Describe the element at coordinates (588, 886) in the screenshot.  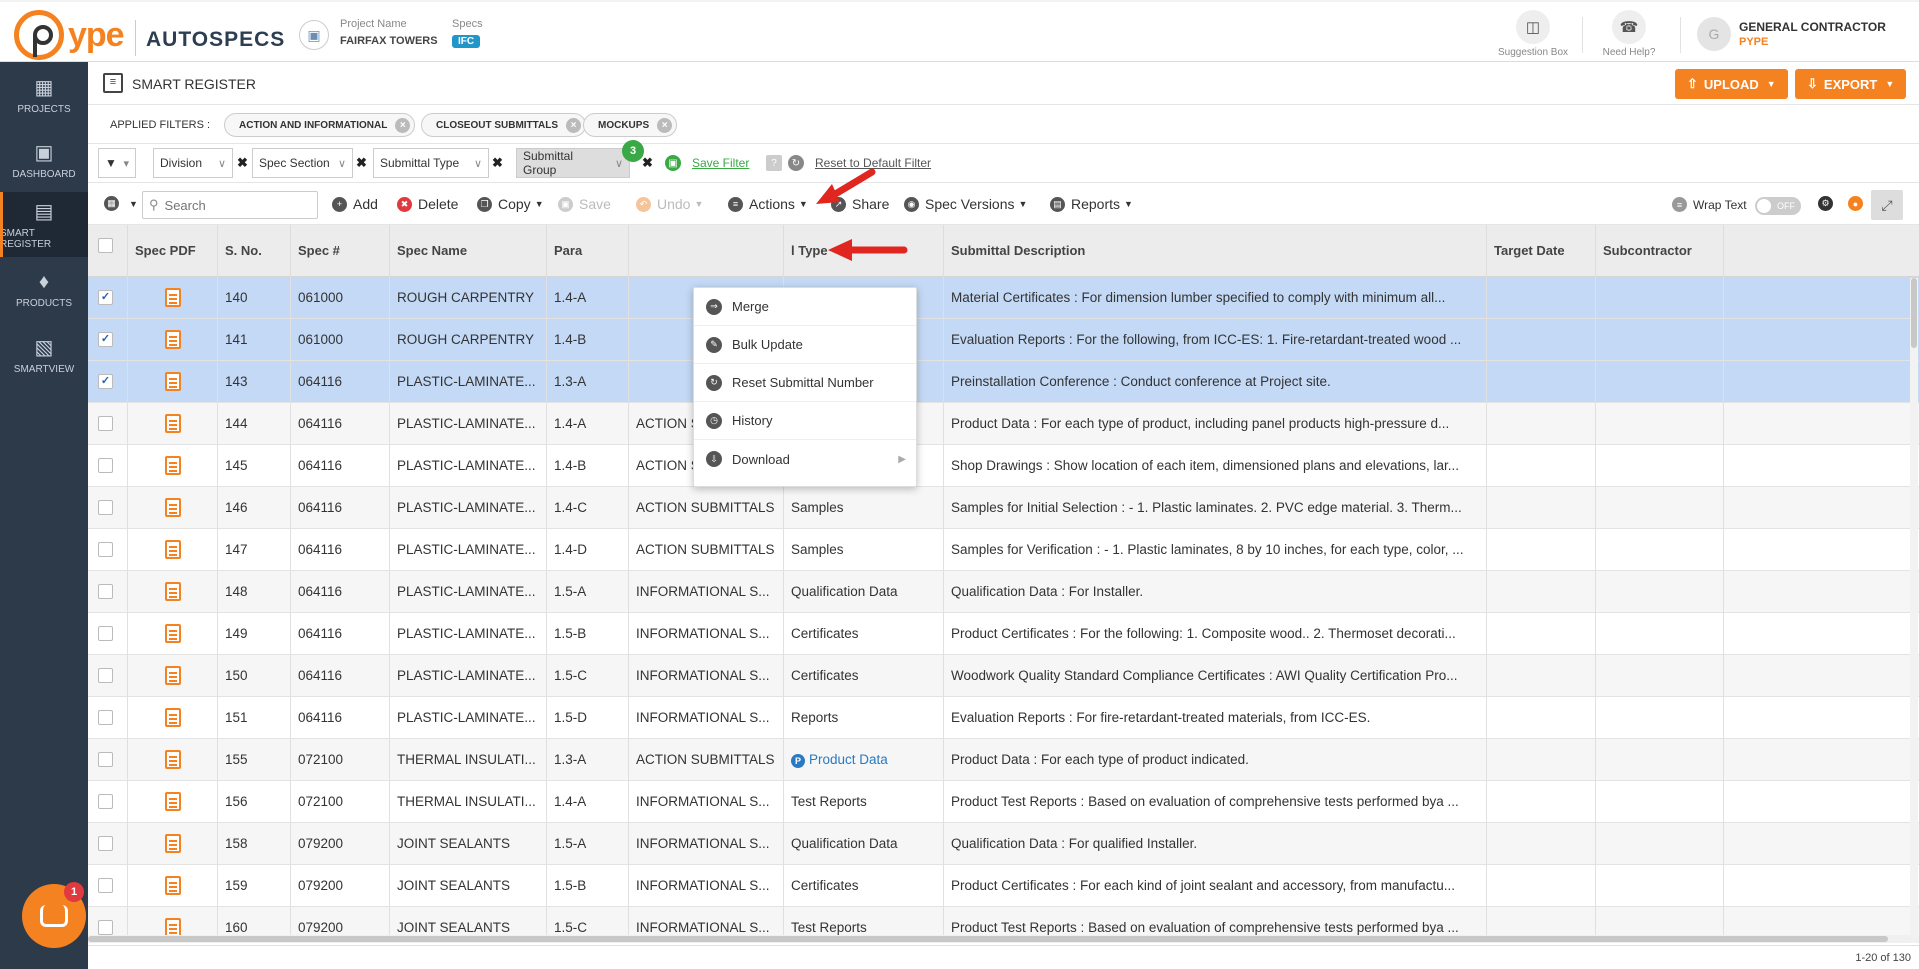
I see `grid-cell: 1.5-B` at that location.